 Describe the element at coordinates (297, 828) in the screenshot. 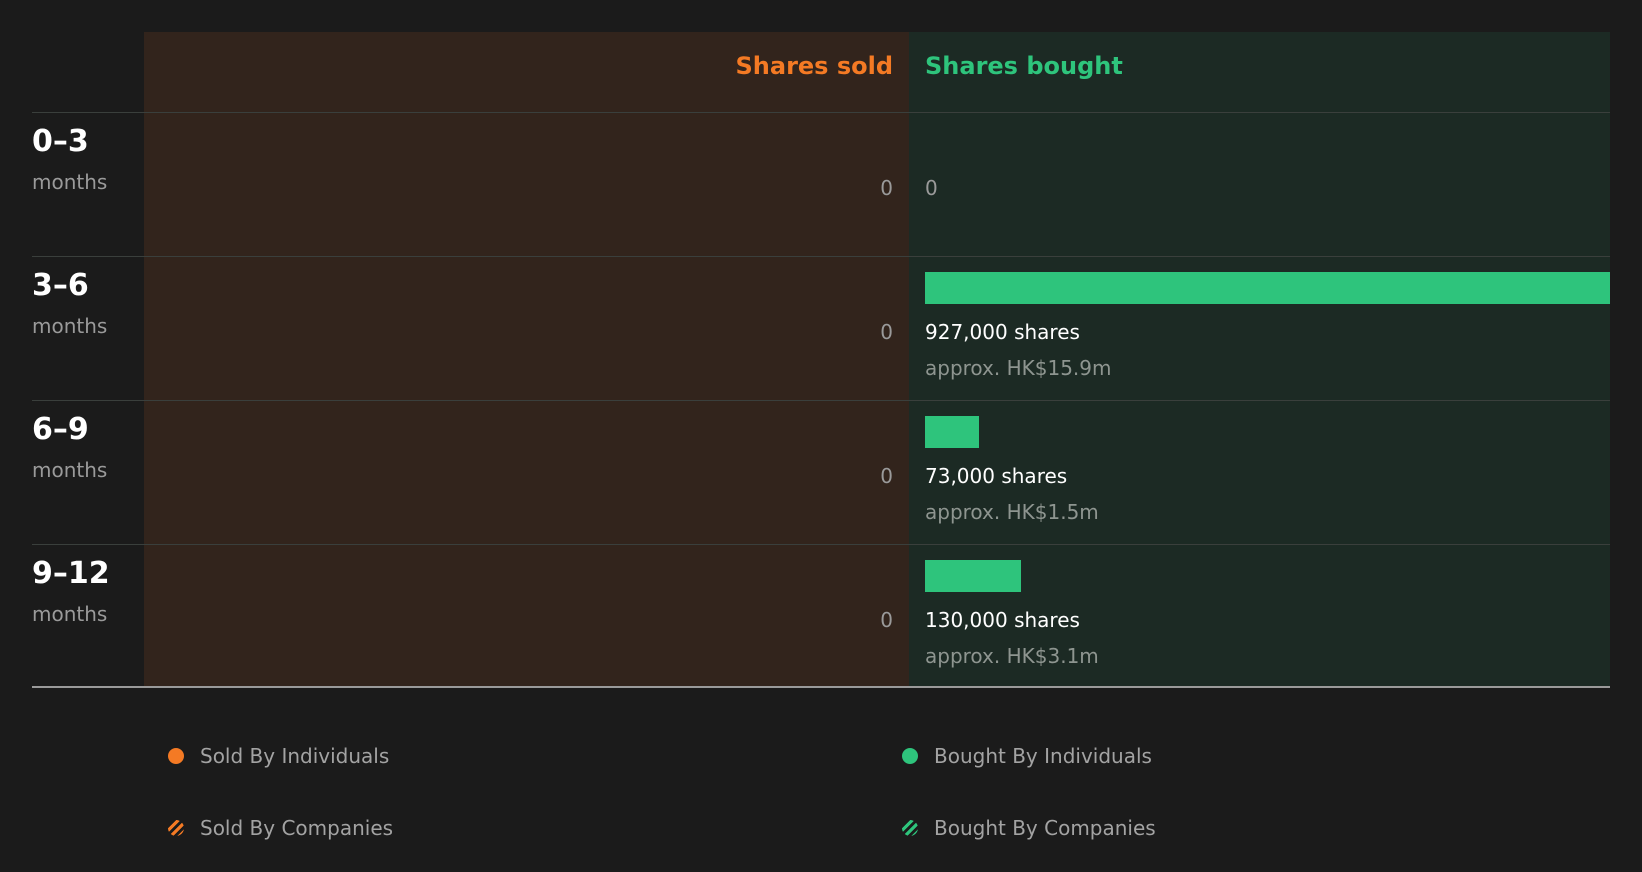

I see `legend-label: Sold By Companies` at that location.